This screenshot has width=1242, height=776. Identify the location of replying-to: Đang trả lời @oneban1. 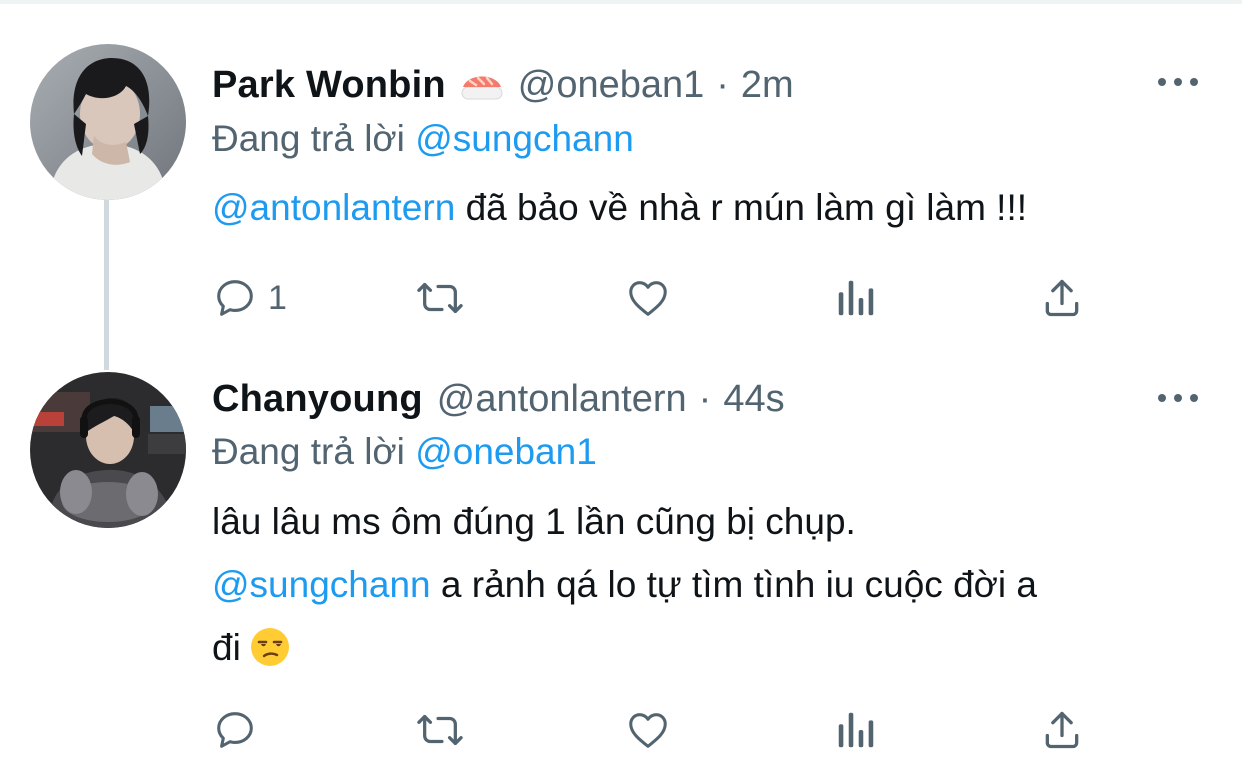
(404, 452).